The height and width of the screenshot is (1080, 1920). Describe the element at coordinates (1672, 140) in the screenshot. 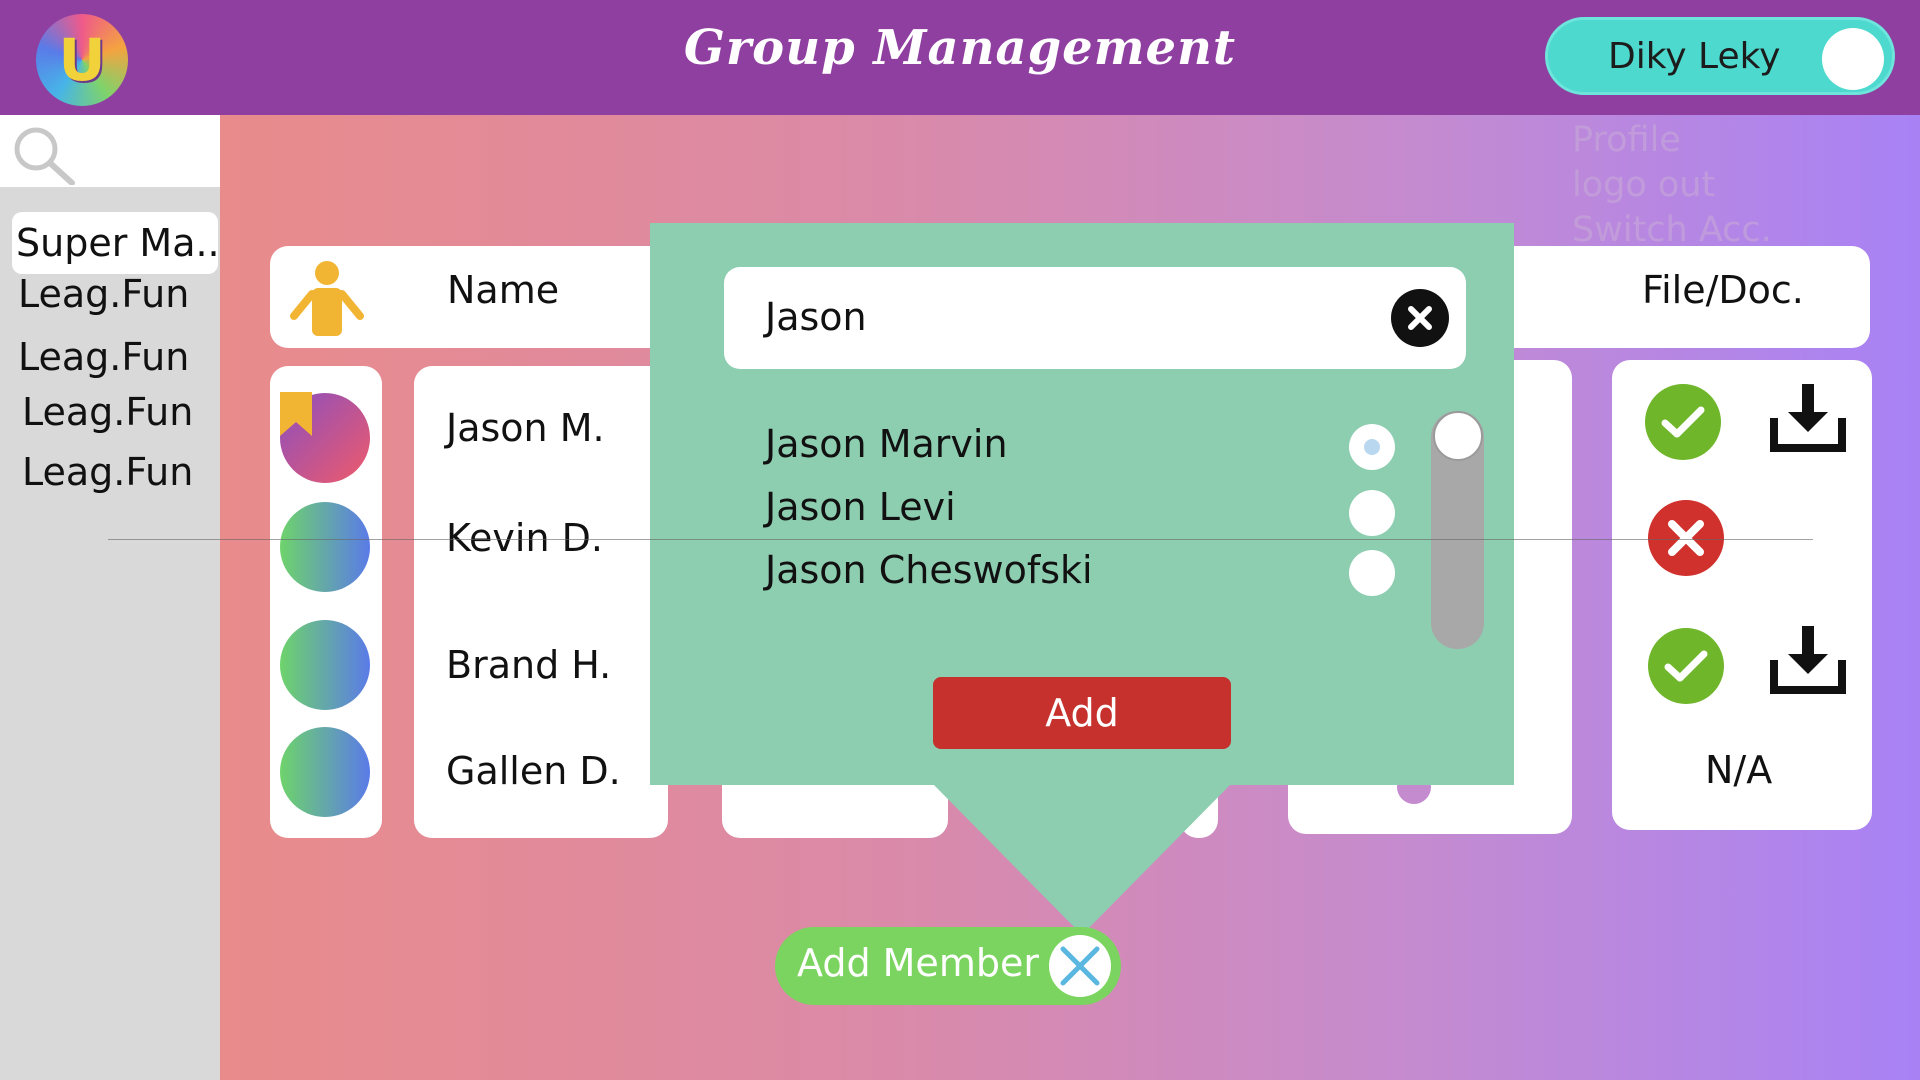

I see `menu-item-profile: Profile` at that location.